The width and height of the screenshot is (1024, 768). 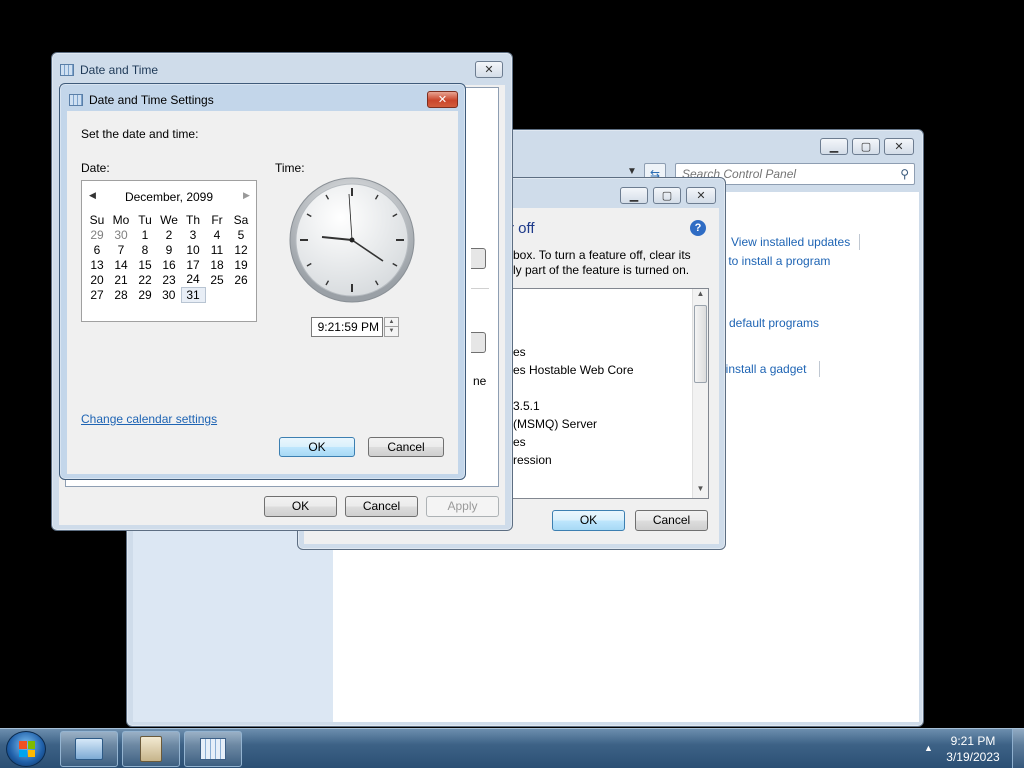 I want to click on next-month-arrow: ▶, so click(x=246, y=195).